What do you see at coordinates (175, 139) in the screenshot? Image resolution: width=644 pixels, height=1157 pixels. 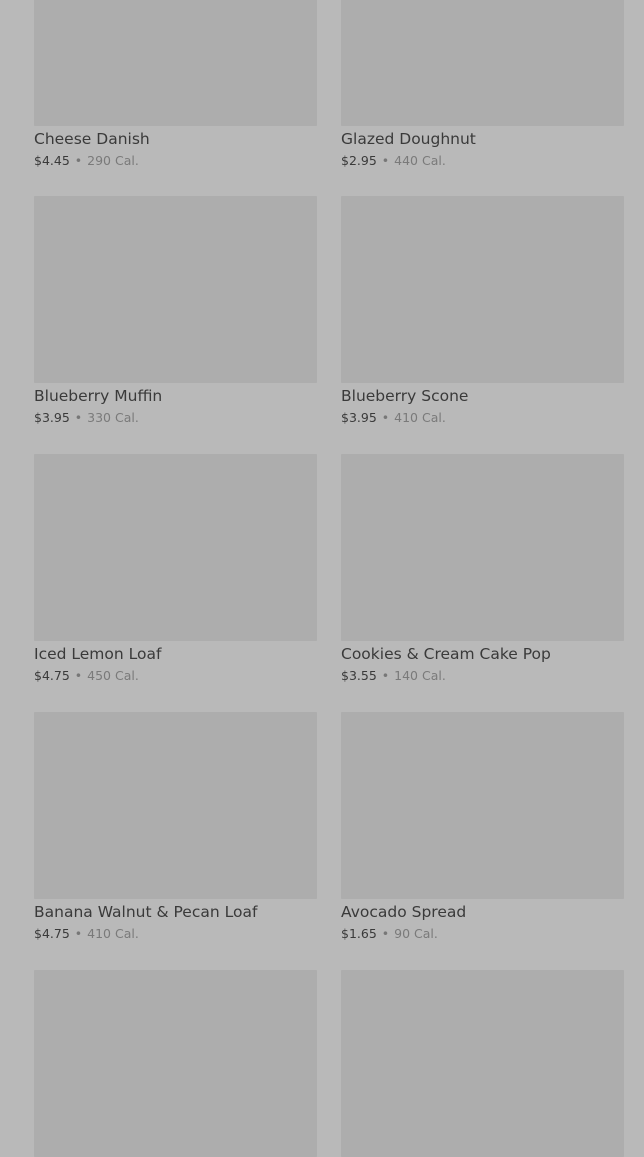 I see `product-name: Cheese Danish` at bounding box center [175, 139].